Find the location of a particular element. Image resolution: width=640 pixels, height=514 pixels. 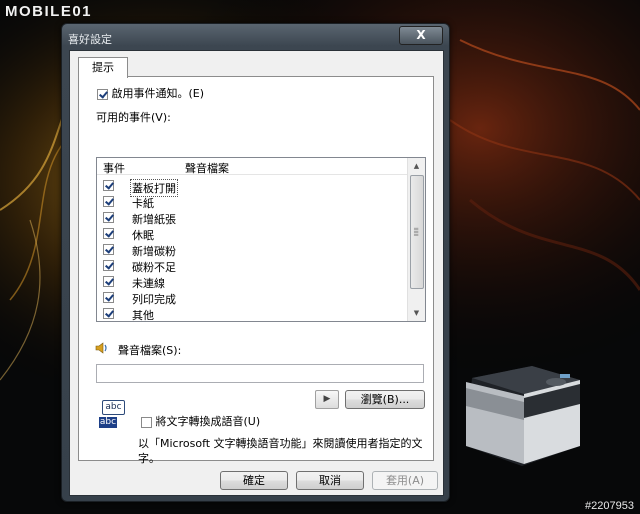

tts-icon-text-bottom: abc is located at coordinates (108, 422).